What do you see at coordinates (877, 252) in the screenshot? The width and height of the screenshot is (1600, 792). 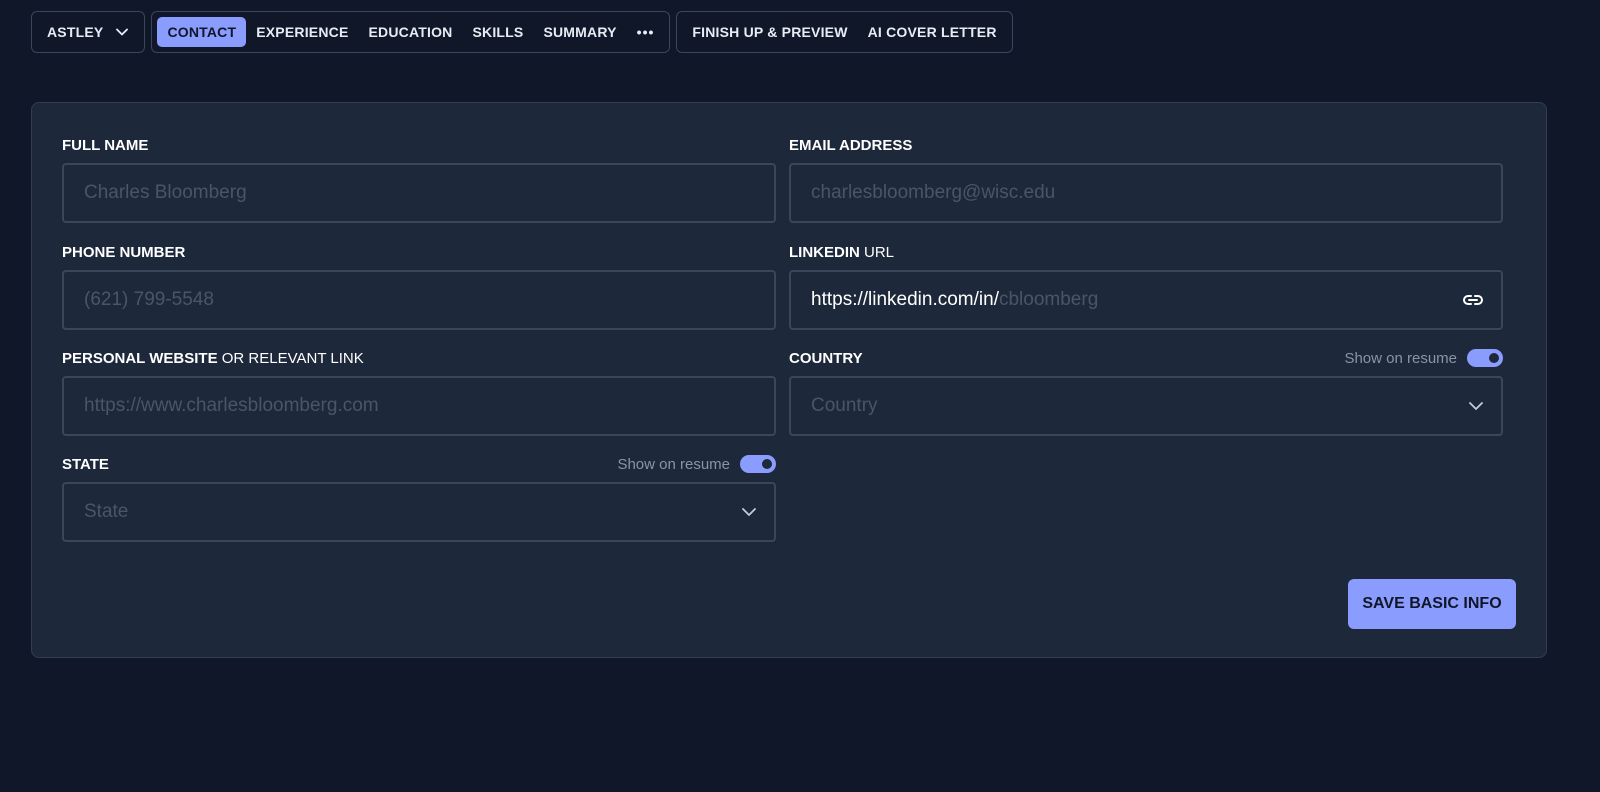 I see `linkedin-label-normal: URL` at bounding box center [877, 252].